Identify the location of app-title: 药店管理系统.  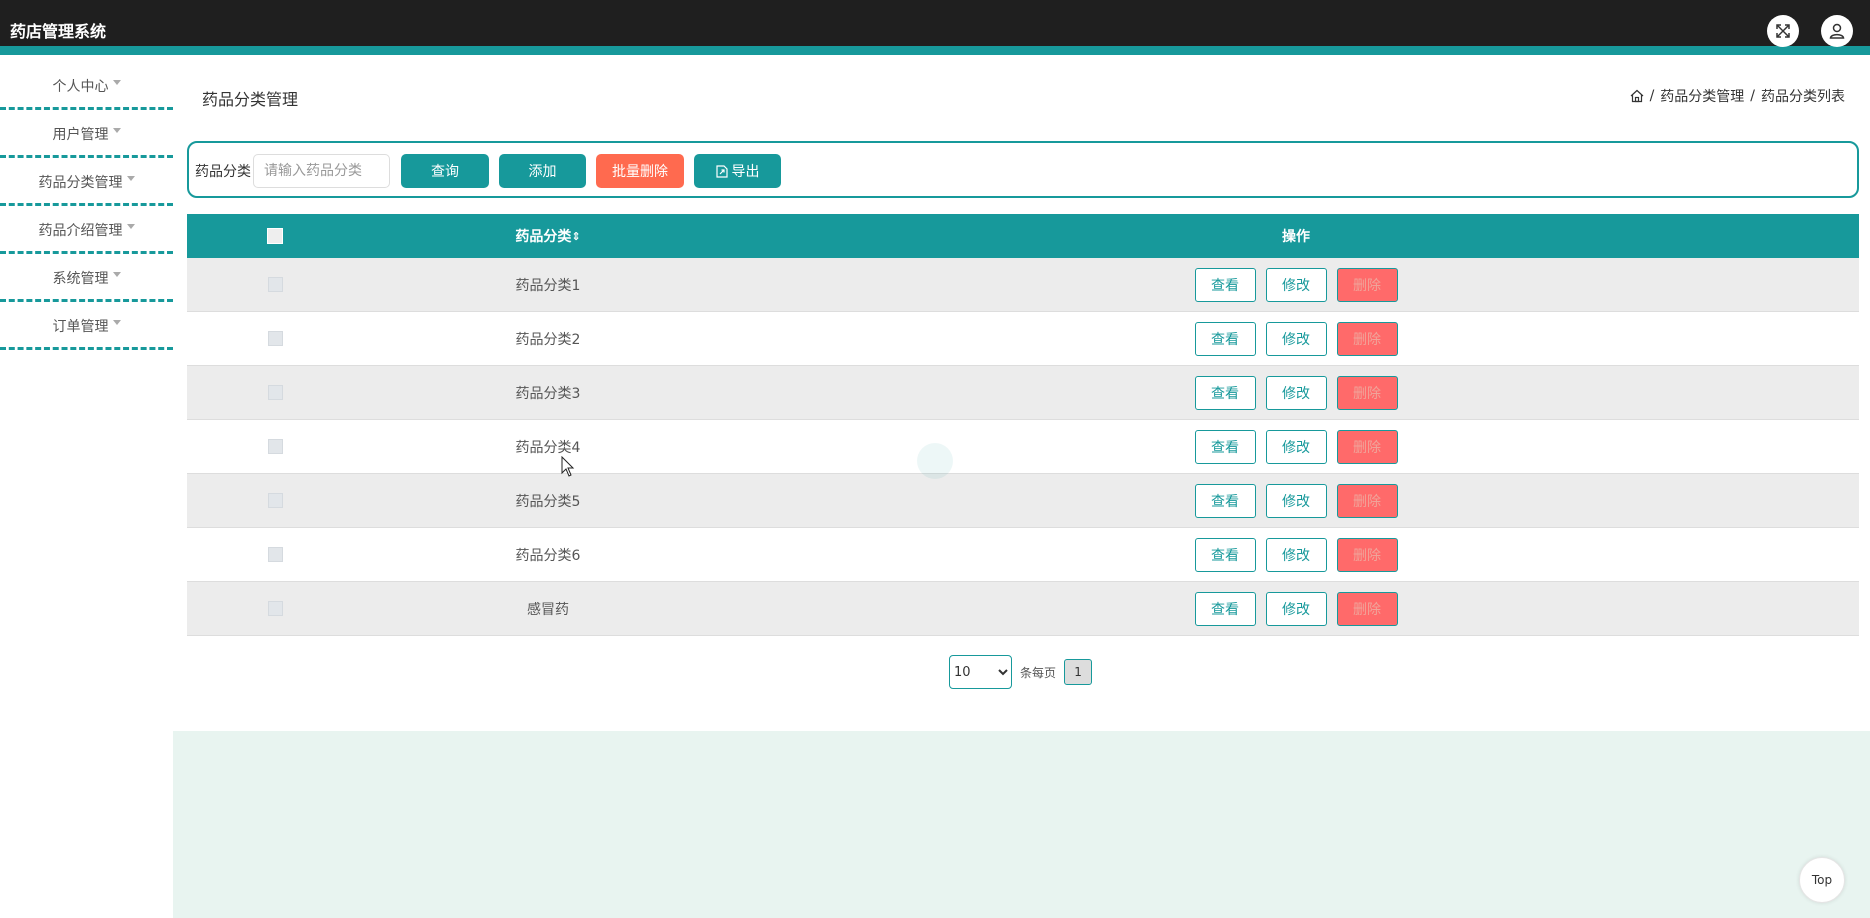
(58, 31).